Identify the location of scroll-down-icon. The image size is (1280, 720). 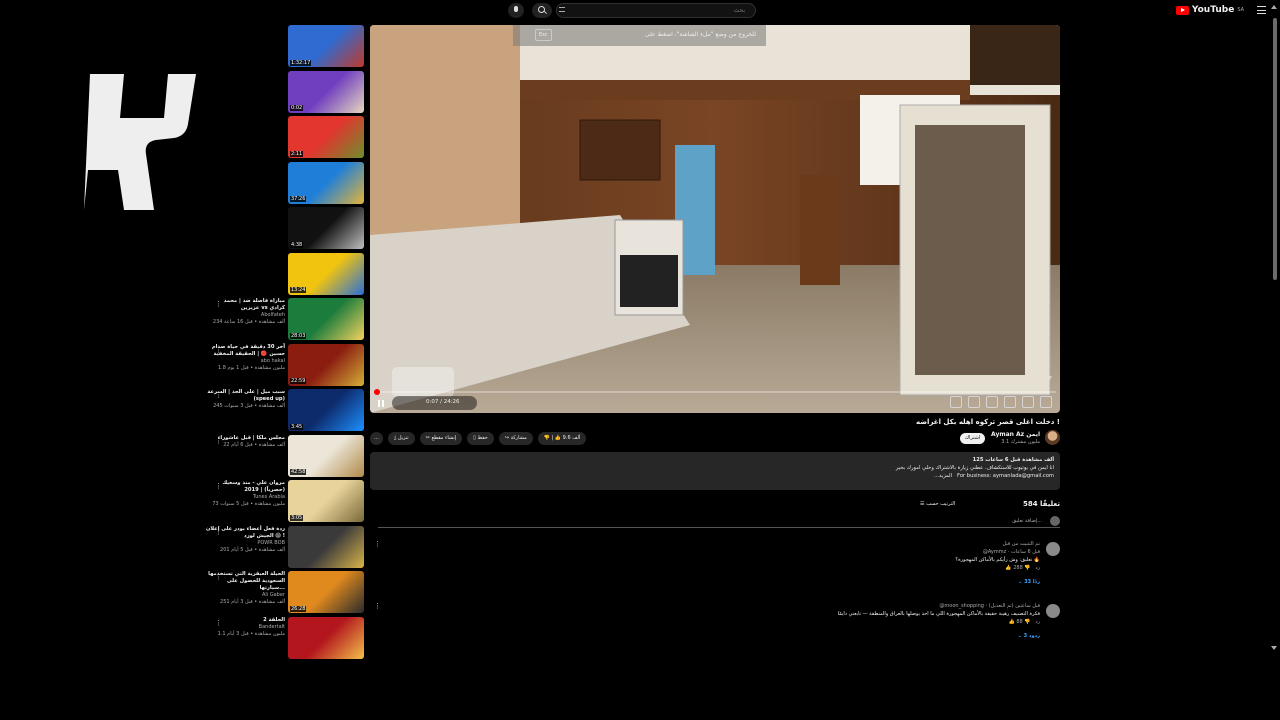
(1274, 648).